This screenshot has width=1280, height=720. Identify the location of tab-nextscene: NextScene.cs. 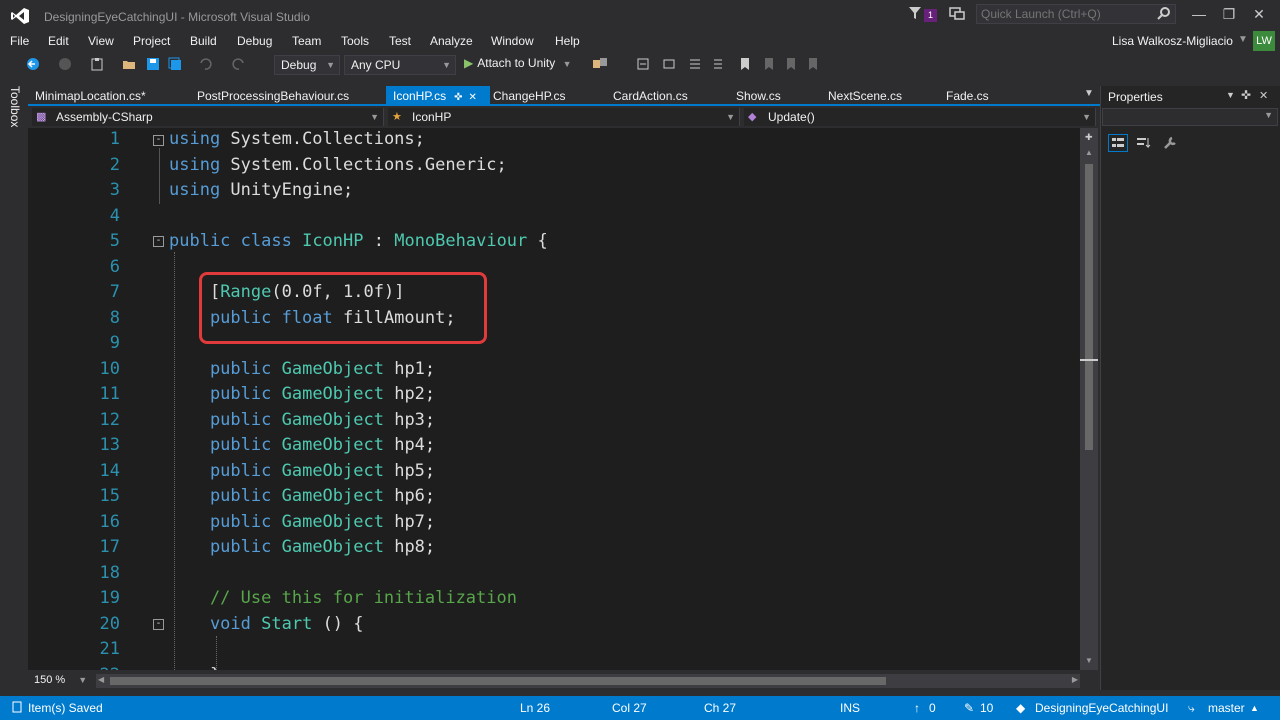
(861, 96).